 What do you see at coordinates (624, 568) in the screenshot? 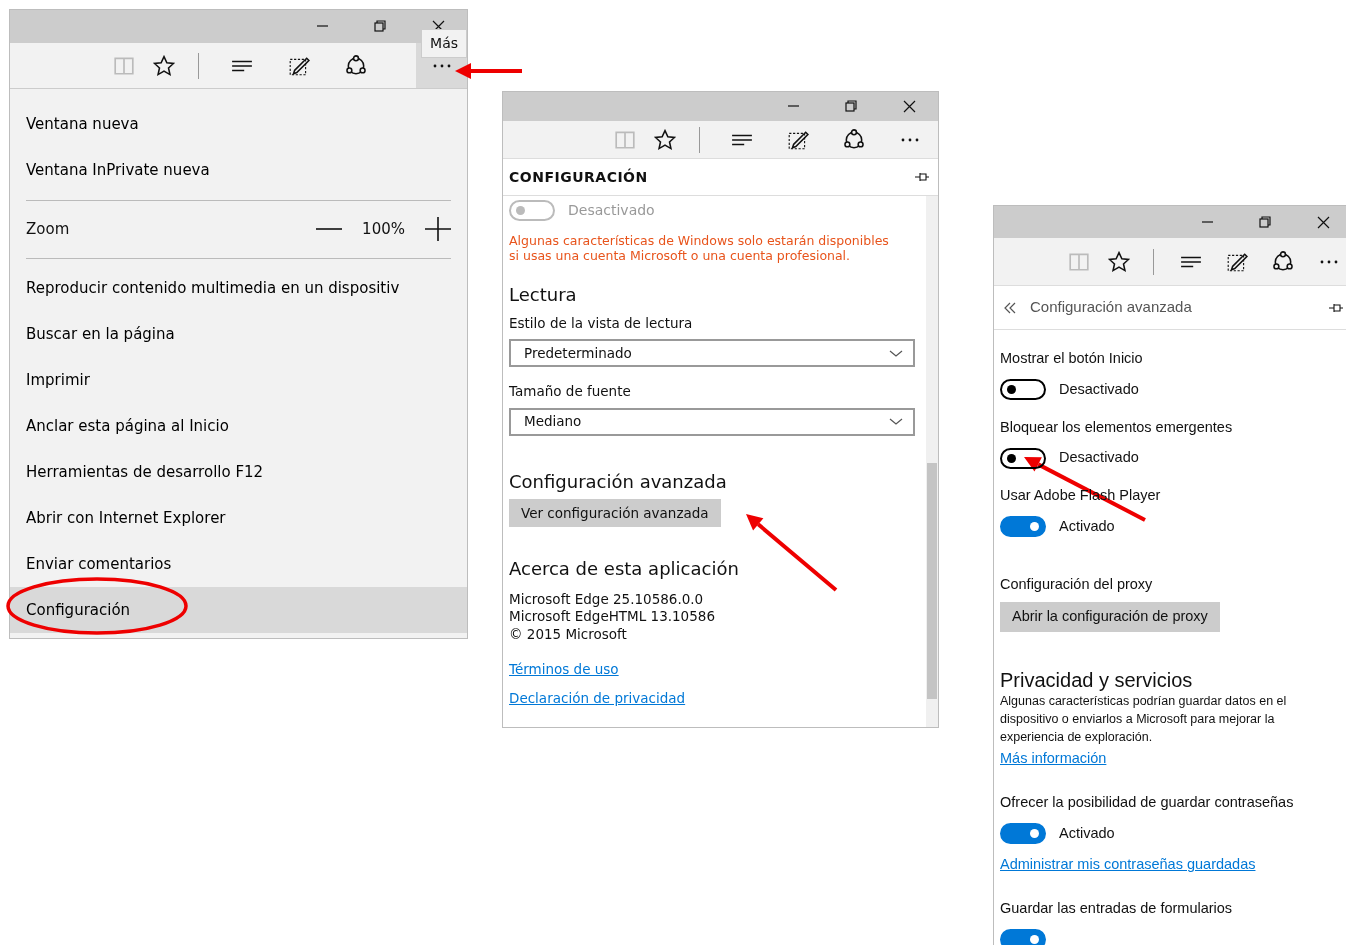
I see `section-heading: Acerca de esta aplicación` at bounding box center [624, 568].